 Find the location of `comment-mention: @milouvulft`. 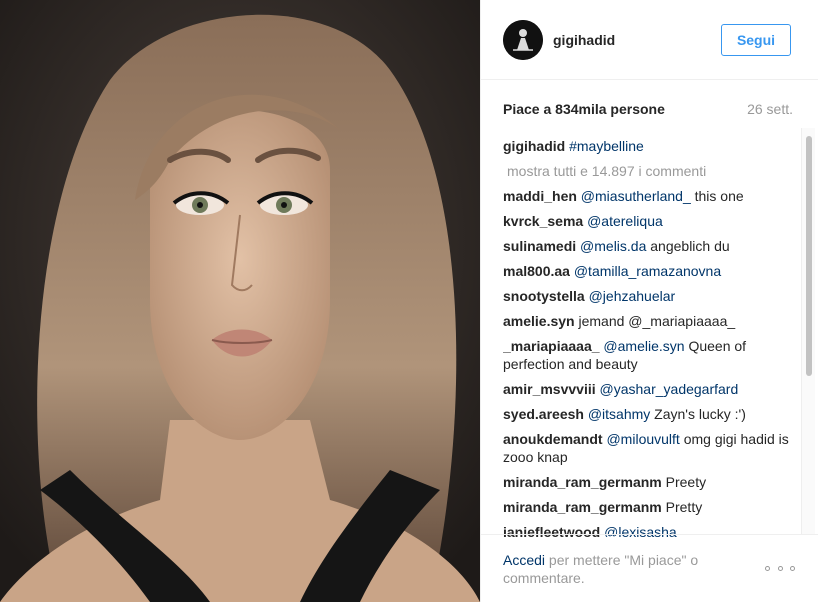

comment-mention: @milouvulft is located at coordinates (642, 439).